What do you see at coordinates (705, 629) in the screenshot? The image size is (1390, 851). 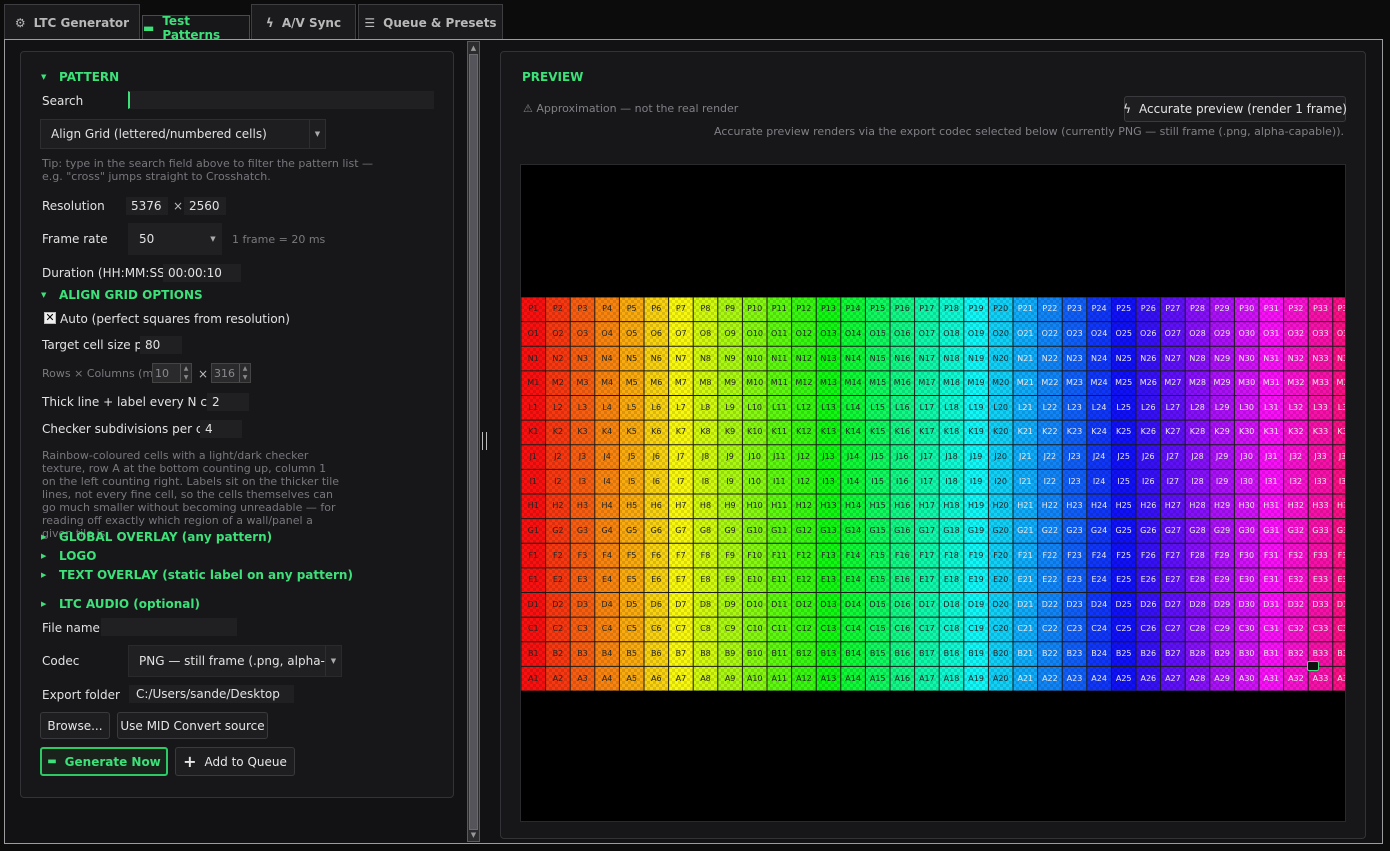 I see `grid-cell-label: C8` at bounding box center [705, 629].